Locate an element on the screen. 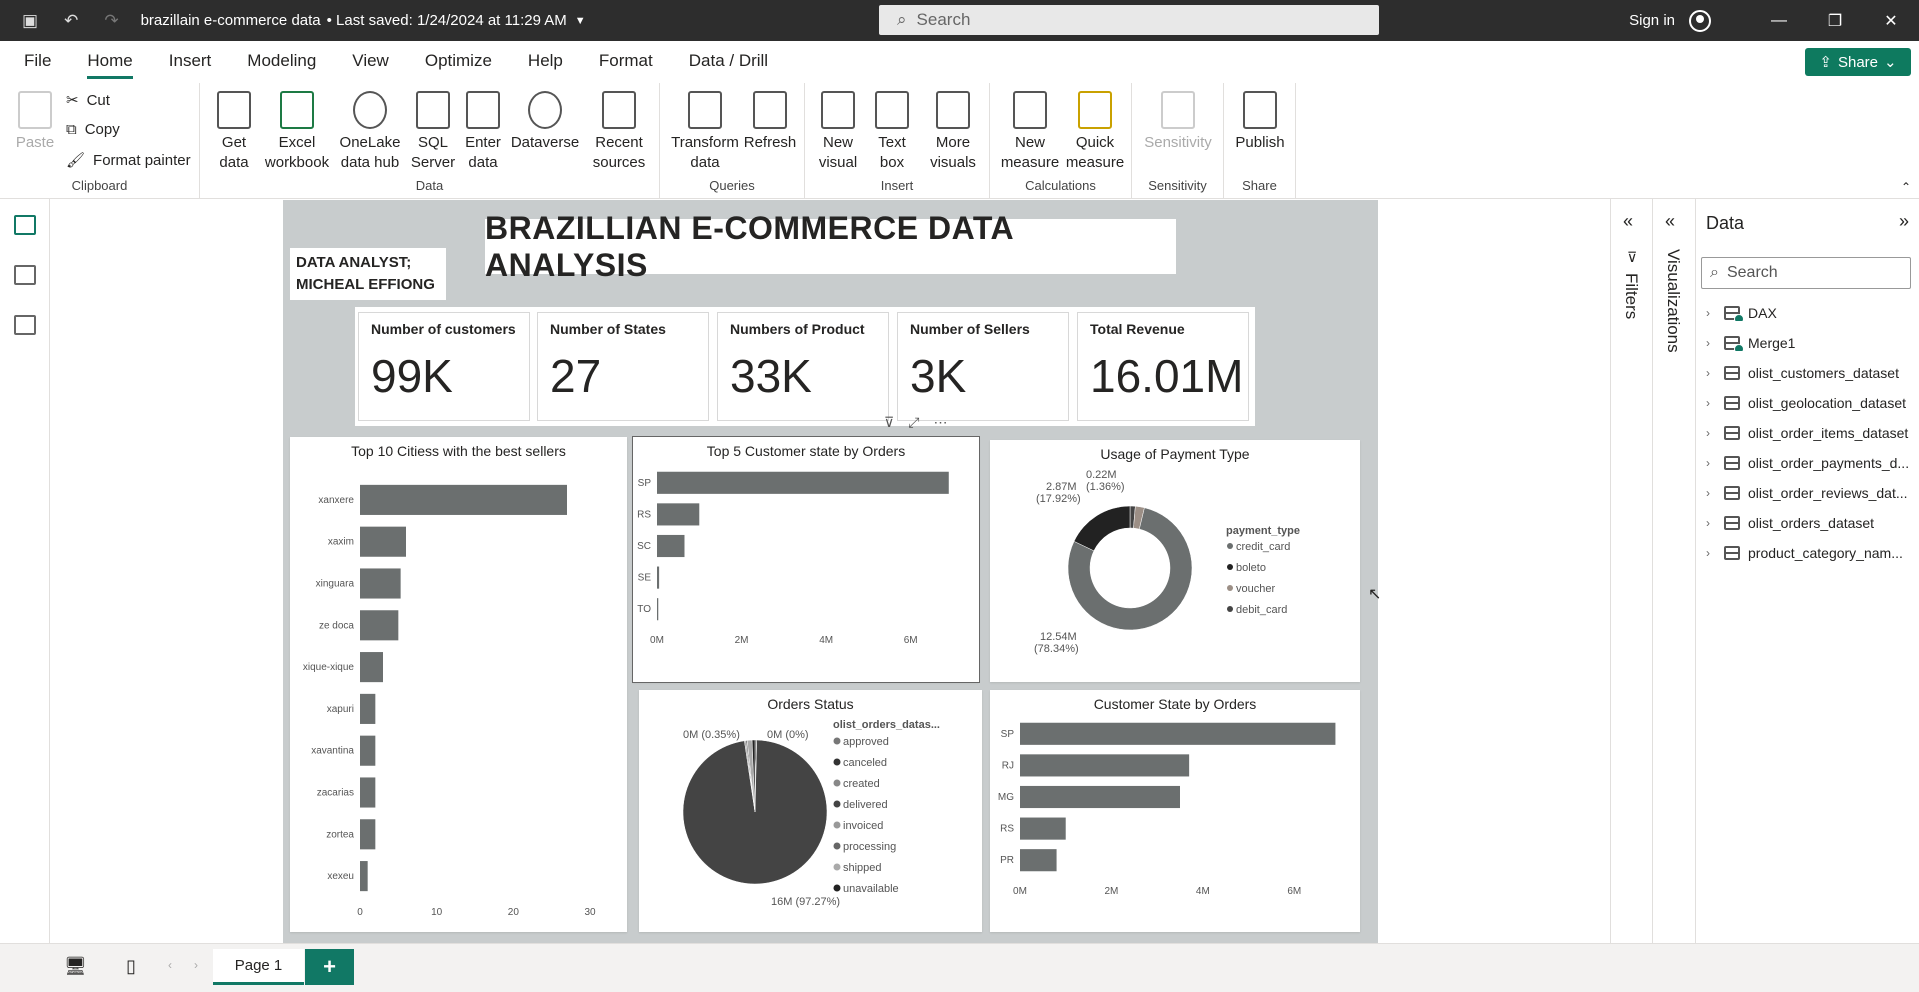  kpi-label: Number of customers is located at coordinates (443, 329).